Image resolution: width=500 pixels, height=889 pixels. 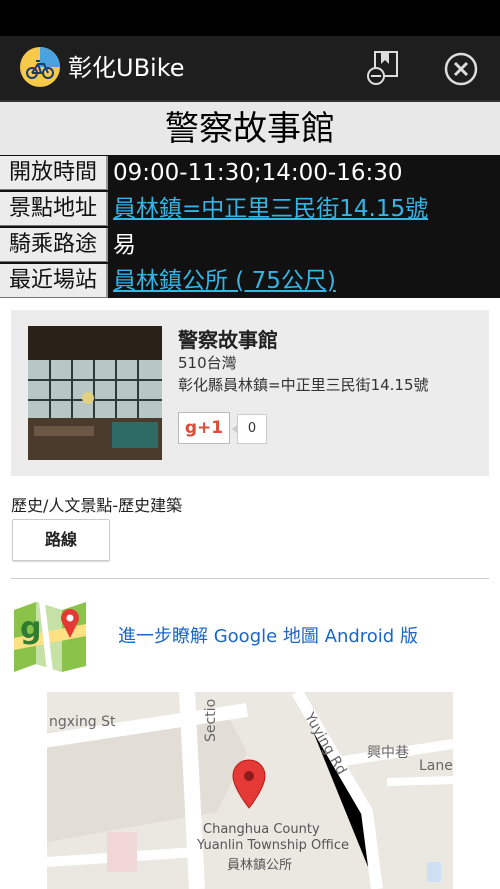 I want to click on map-street-label: ngxing St, so click(x=82, y=722).